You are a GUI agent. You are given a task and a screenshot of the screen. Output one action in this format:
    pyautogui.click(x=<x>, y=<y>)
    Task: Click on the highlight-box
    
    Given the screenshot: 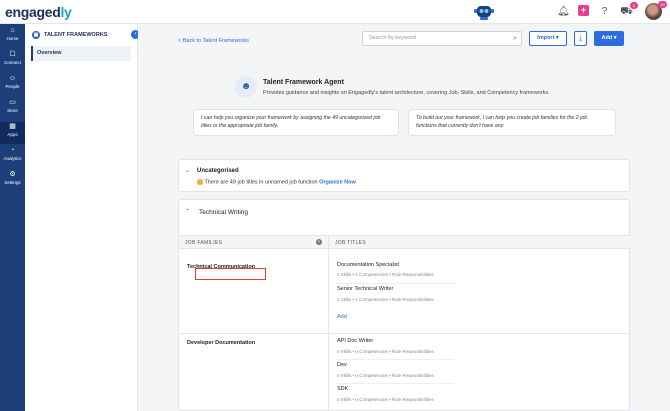 What is the action you would take?
    pyautogui.click(x=230, y=274)
    